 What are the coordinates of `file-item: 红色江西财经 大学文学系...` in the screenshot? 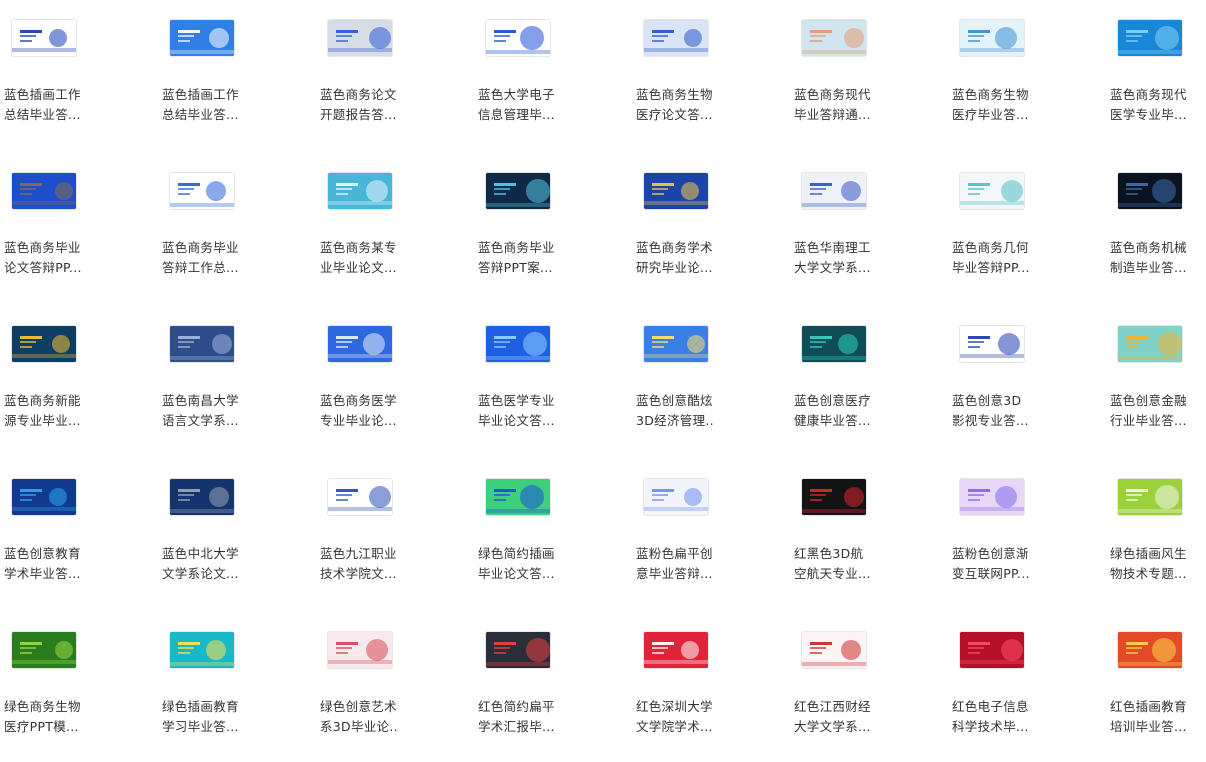 It's located at (869, 687).